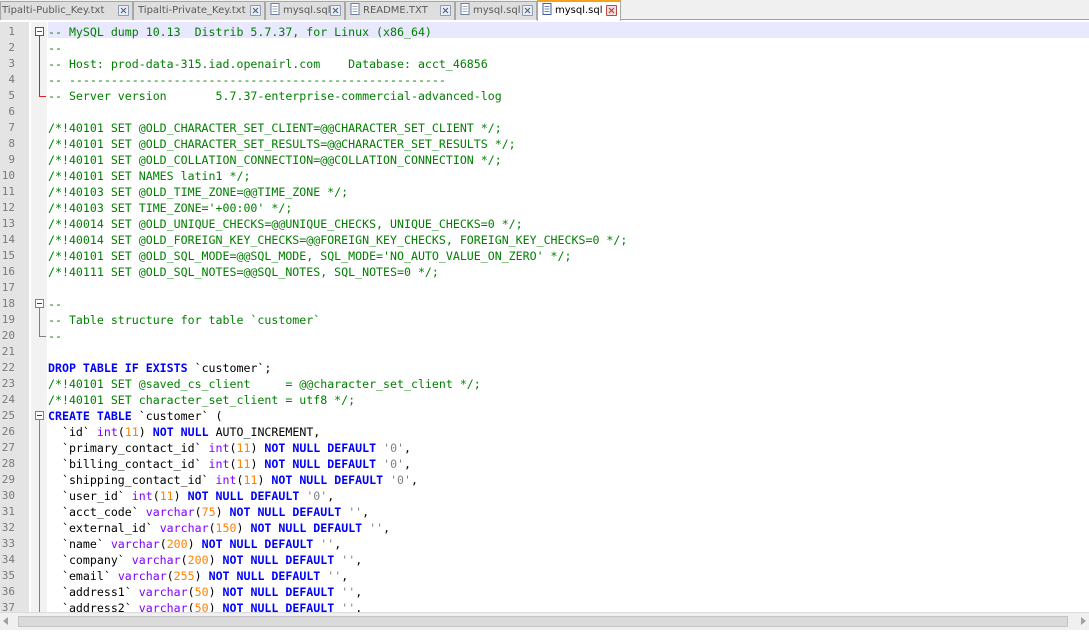 This screenshot has width=1089, height=632. I want to click on tab-tipalti-public-key: Tipalti-Public_Key.txt, so click(66, 10).